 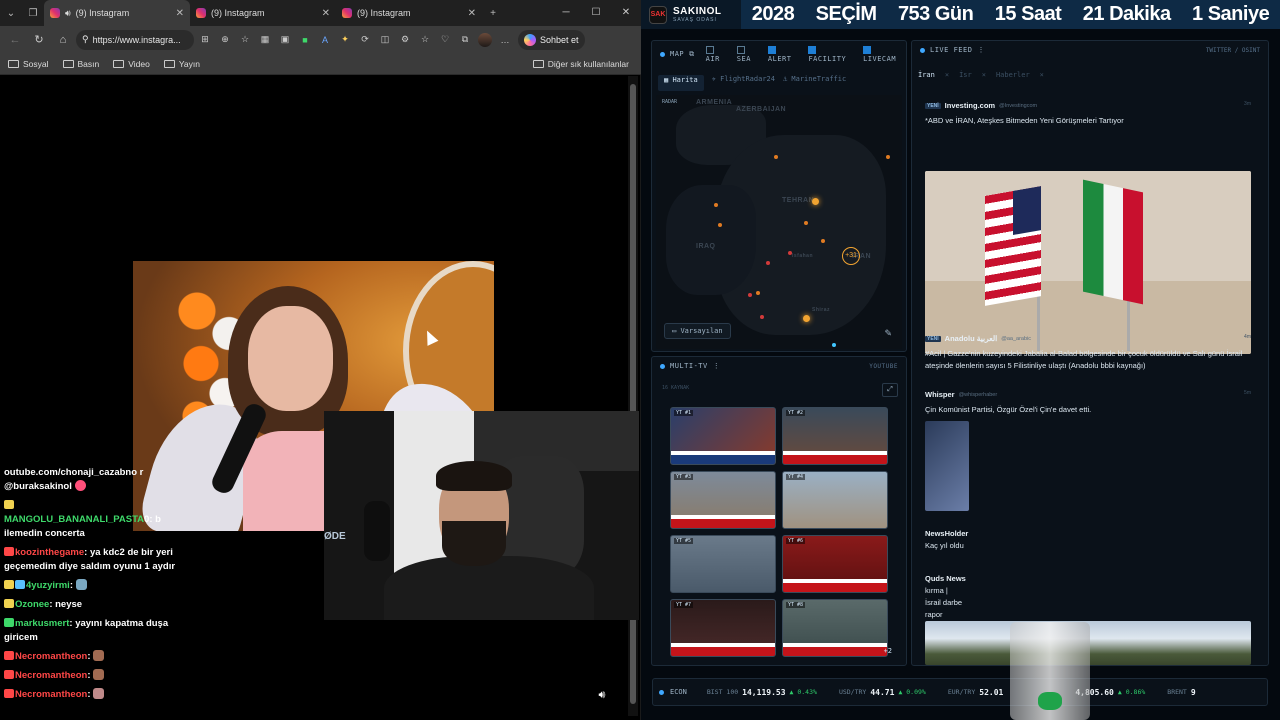 I want to click on tv-stream: YT #8, so click(x=835, y=628).